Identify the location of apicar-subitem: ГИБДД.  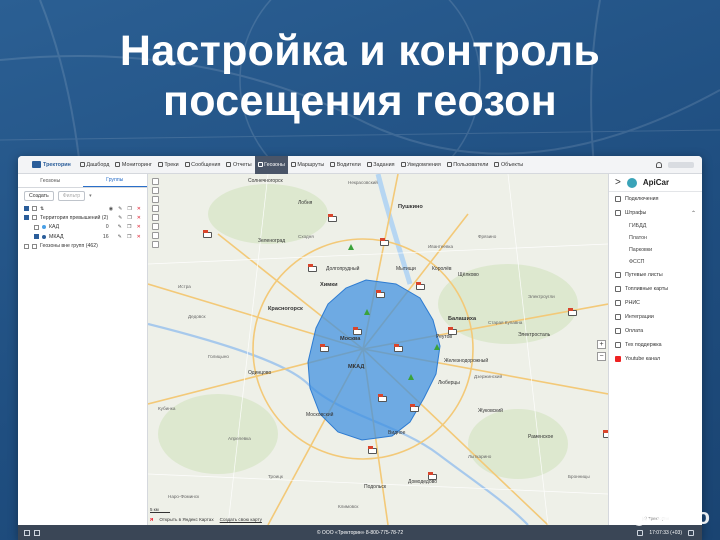
(655, 226).